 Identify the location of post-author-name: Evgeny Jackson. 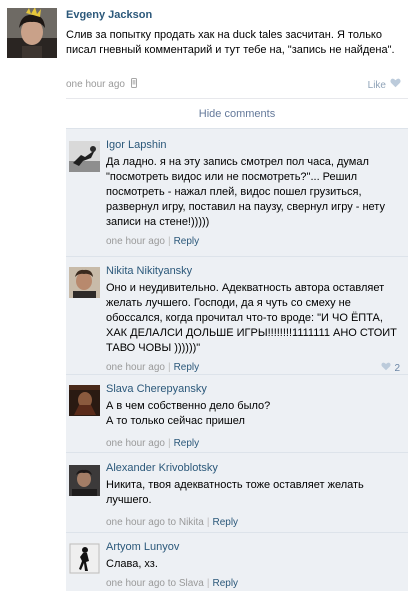
(109, 15).